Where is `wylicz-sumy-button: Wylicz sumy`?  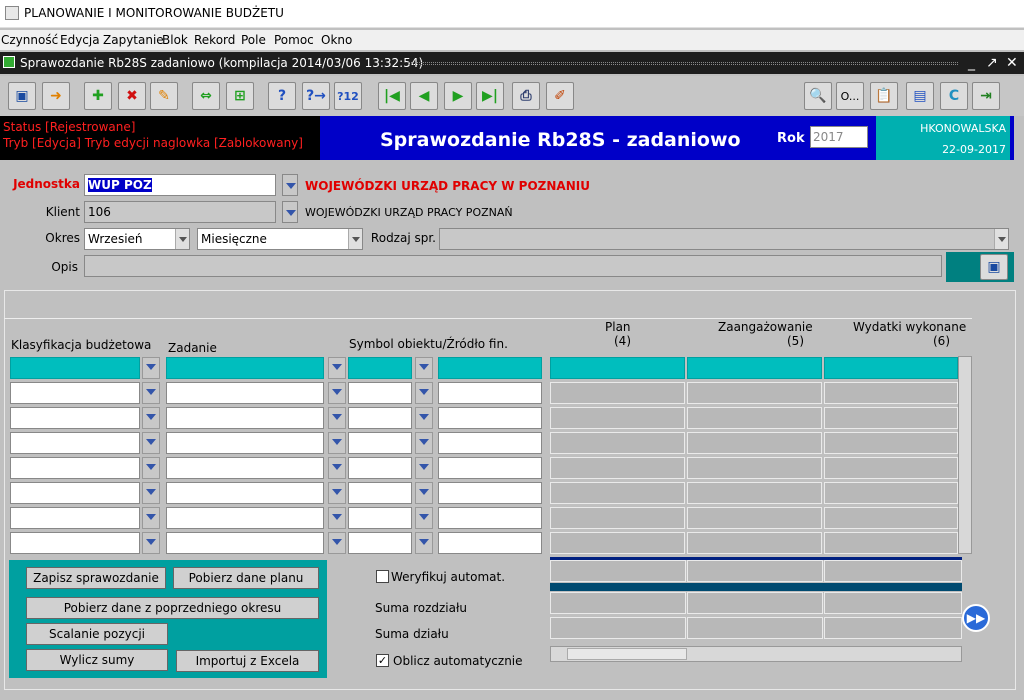
wylicz-sumy-button: Wylicz sumy is located at coordinates (97, 660).